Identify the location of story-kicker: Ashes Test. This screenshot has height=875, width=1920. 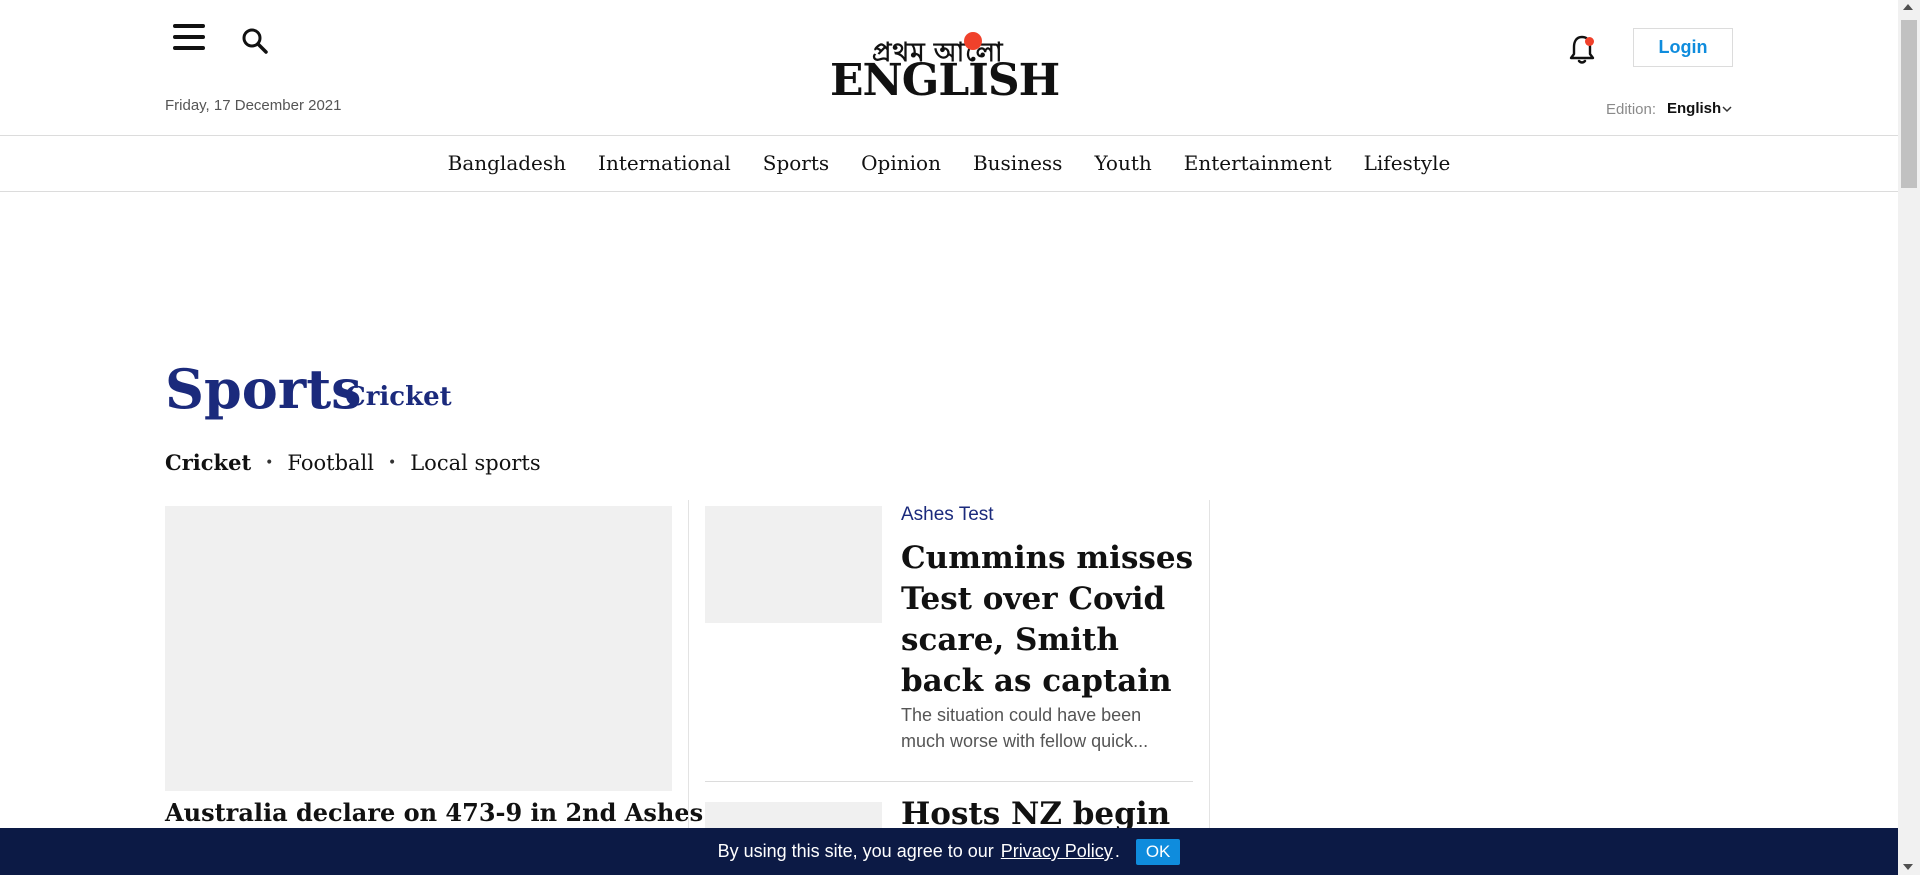
(947, 515).